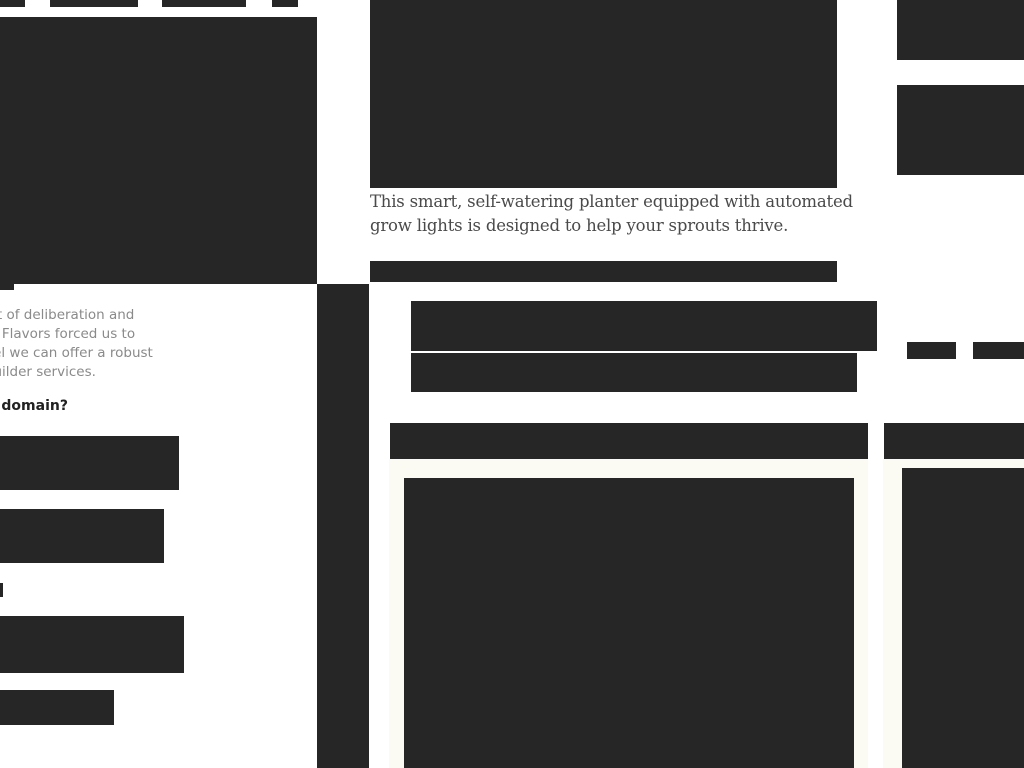 This screenshot has height=768, width=1024. I want to click on product-card-image, so click(963, 618).